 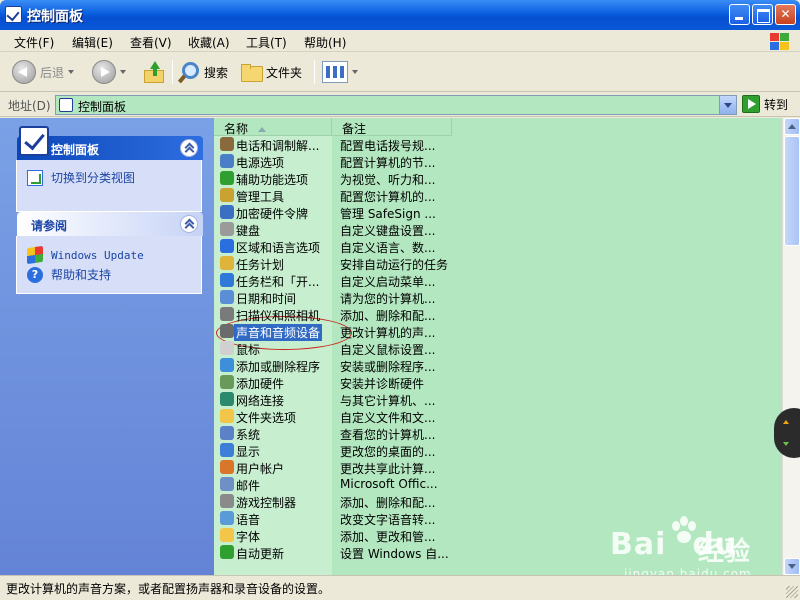 I want to click on close-button: ✕, so click(x=785, y=14).